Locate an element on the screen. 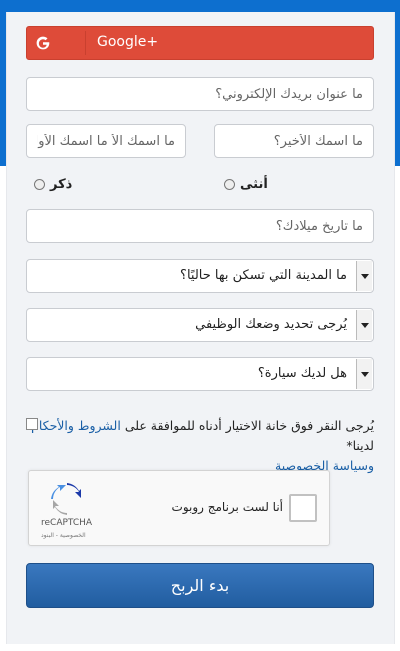 The image size is (400, 651). employment-select-value: يُرجى تحديد وضعك الوظيفي is located at coordinates (271, 324).